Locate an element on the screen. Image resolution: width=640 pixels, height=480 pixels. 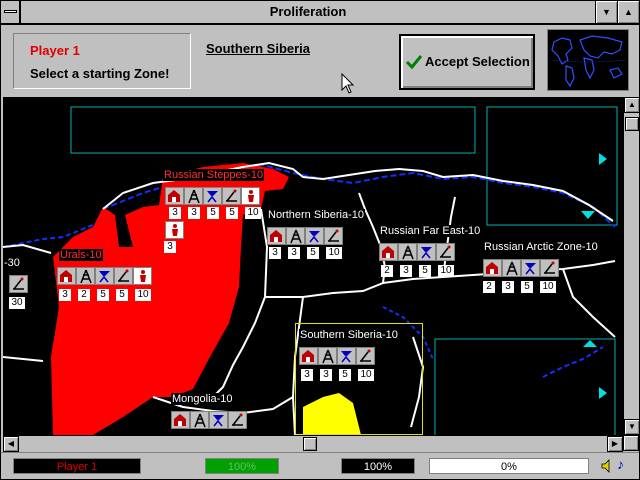
zone-icons-southern-siberia is located at coordinates (337, 356).